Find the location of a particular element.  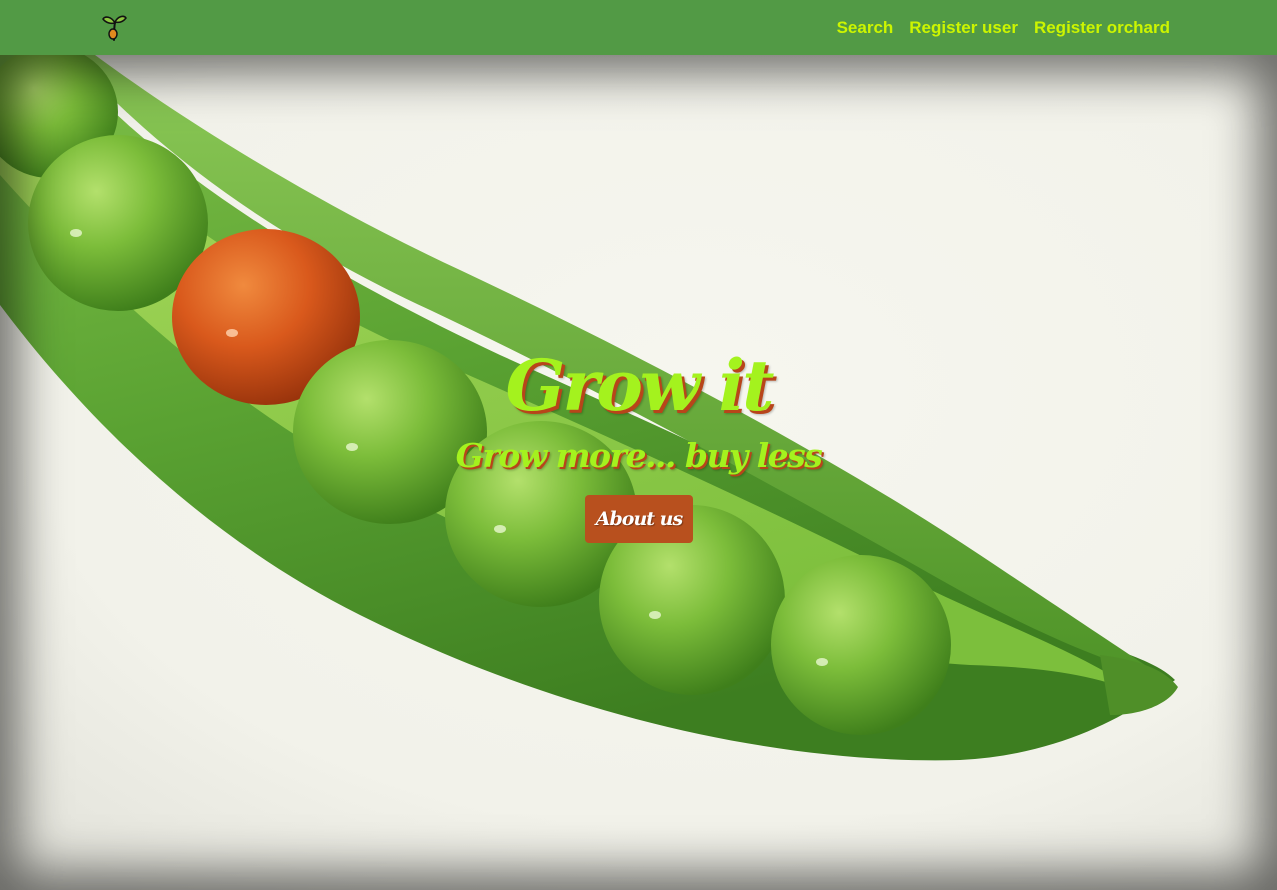

top-navbar: Search Register user Register orchard is located at coordinates (638, 27).